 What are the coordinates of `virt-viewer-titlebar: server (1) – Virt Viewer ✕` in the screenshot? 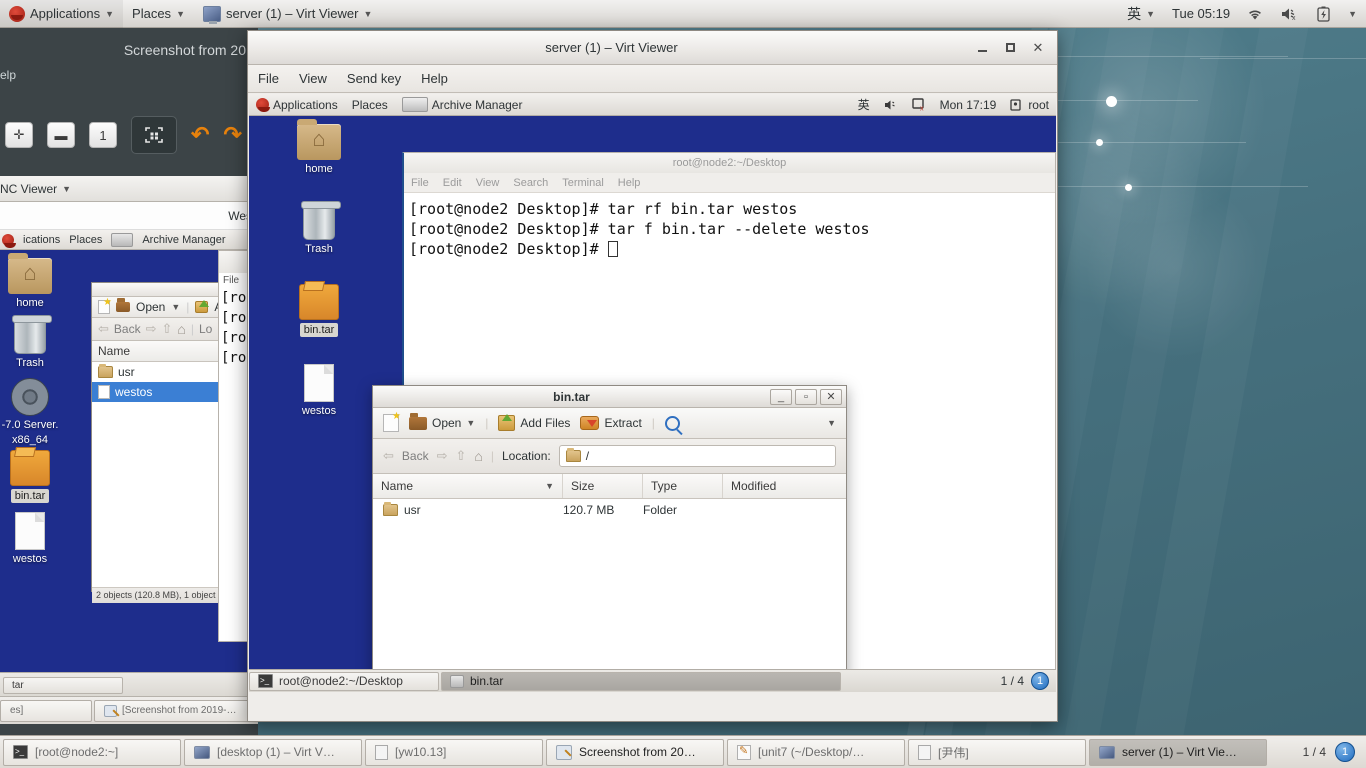 It's located at (652, 48).